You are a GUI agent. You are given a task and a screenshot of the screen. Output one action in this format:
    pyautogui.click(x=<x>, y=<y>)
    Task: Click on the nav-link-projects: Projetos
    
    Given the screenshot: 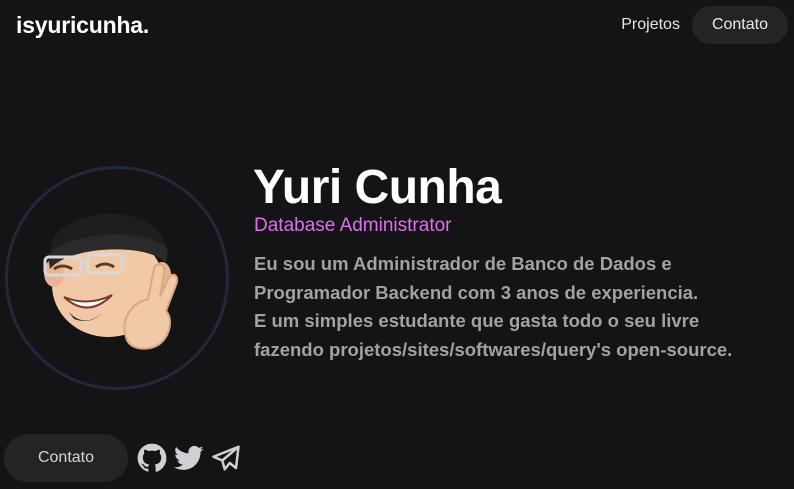 What is the action you would take?
    pyautogui.click(x=650, y=25)
    